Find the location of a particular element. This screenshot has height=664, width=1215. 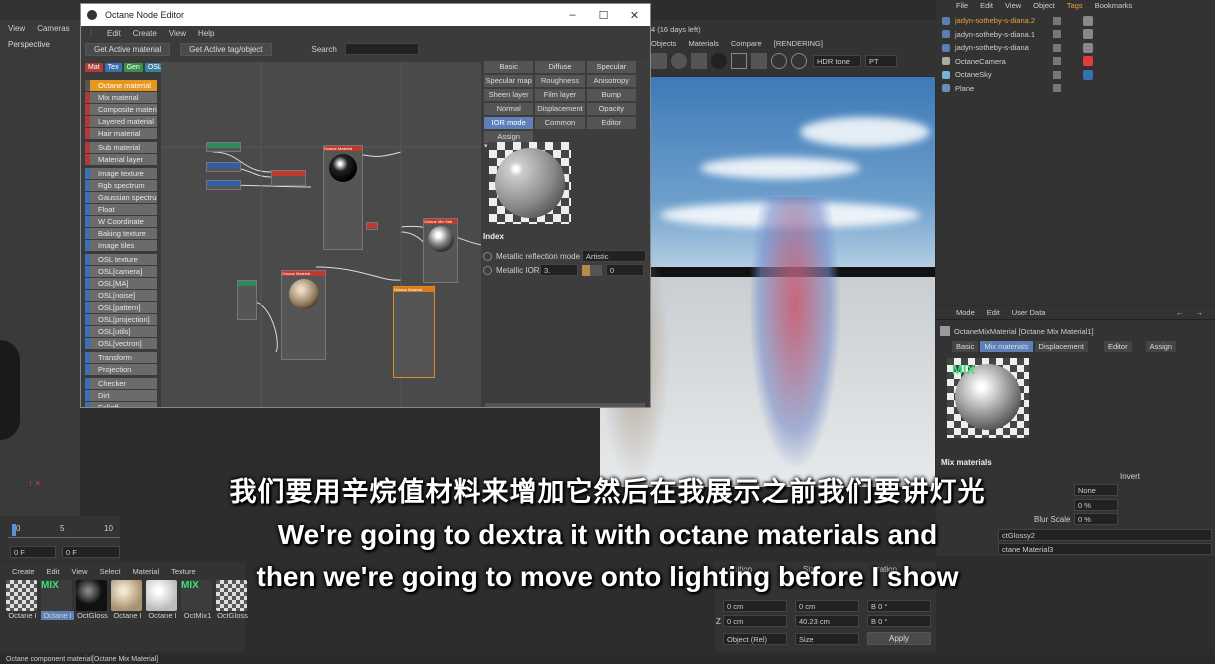

prop-tab: Roughness is located at coordinates (560, 81).